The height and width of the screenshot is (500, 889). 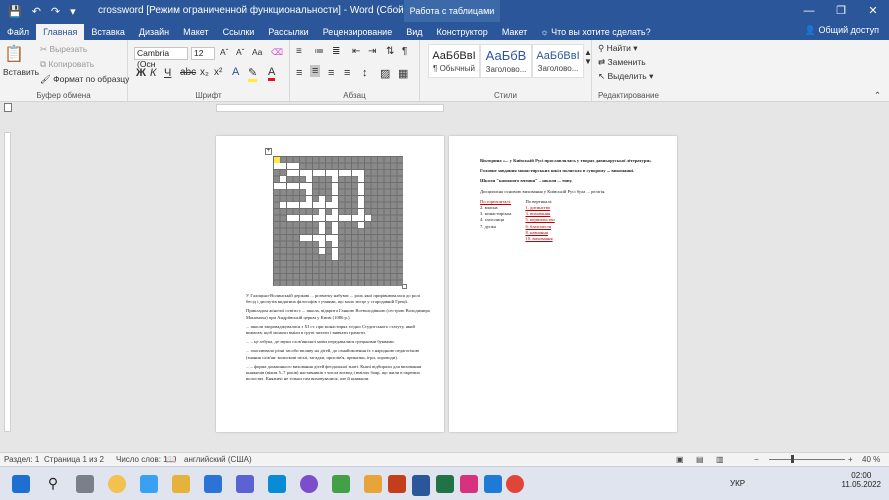 I want to click on web-layout-icon: ▥, so click(x=720, y=459).